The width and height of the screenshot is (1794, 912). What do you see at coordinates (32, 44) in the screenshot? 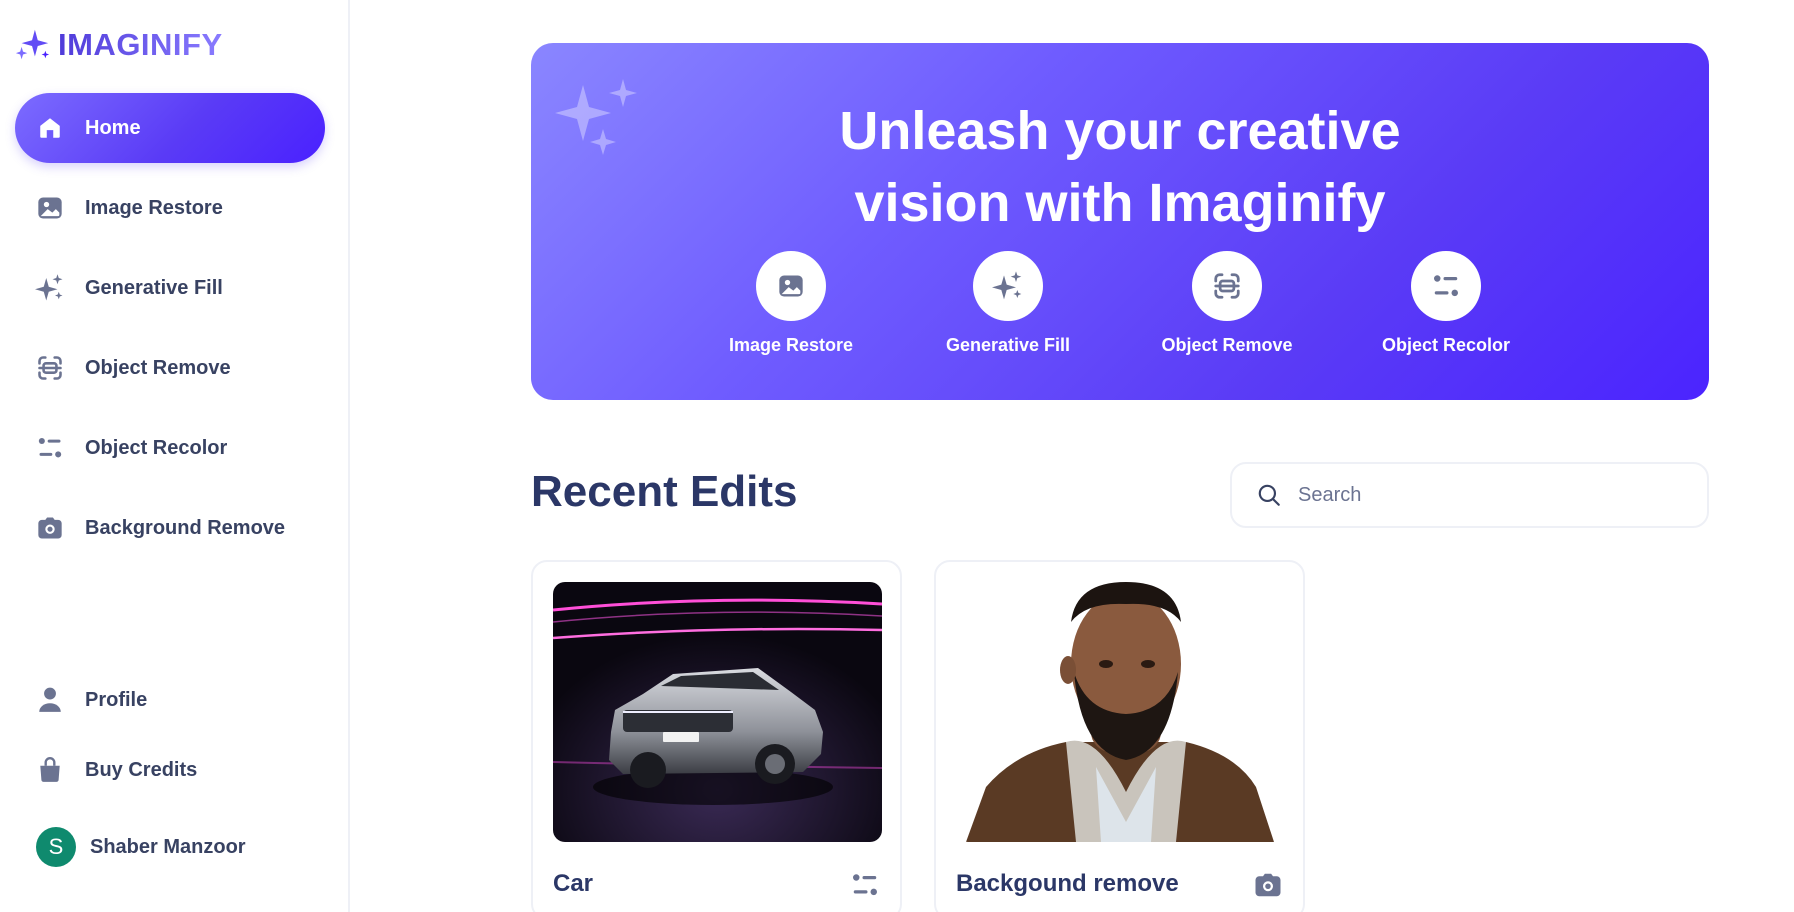
I see `logo-sparkle-icon` at bounding box center [32, 44].